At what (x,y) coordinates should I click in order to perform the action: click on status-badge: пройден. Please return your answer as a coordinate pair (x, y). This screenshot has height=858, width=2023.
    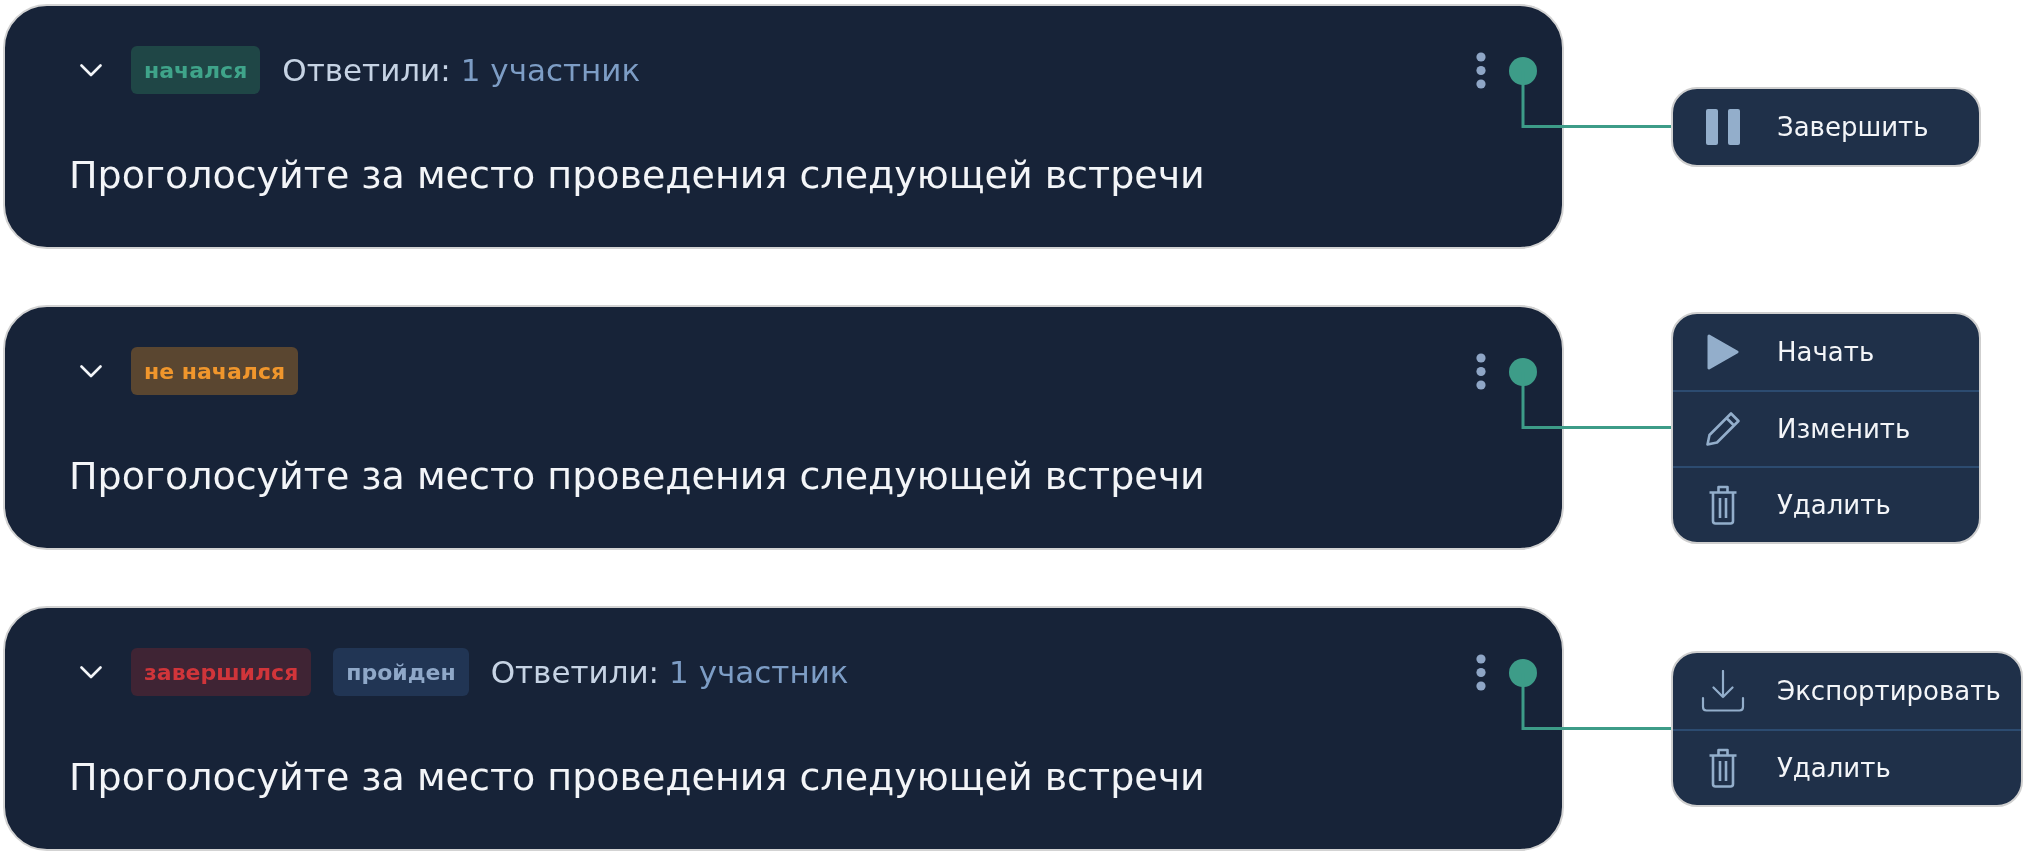
    Looking at the image, I should click on (401, 672).